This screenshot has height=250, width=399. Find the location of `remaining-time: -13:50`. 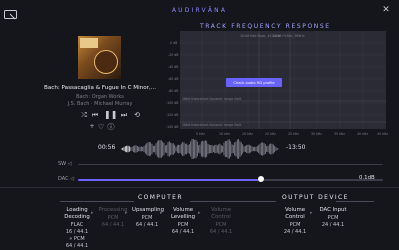

remaining-time: -13:50 is located at coordinates (296, 147).